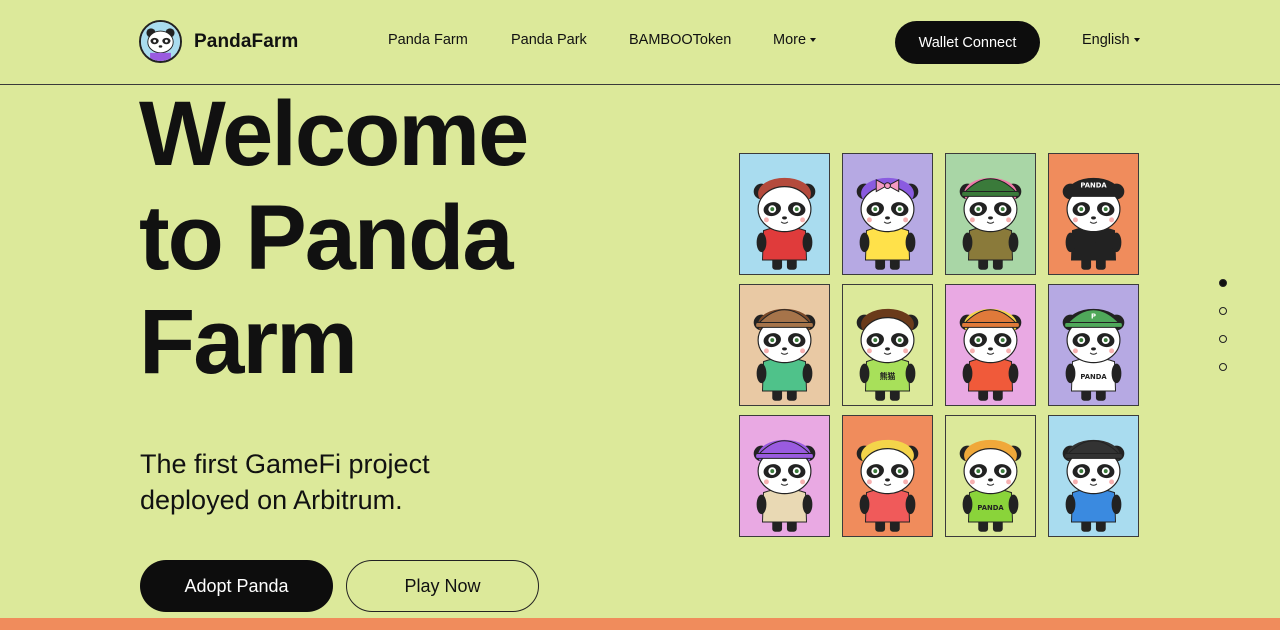 Image resolution: width=1280 pixels, height=630 pixels. I want to click on hero-title-line: Farm, so click(248, 342).